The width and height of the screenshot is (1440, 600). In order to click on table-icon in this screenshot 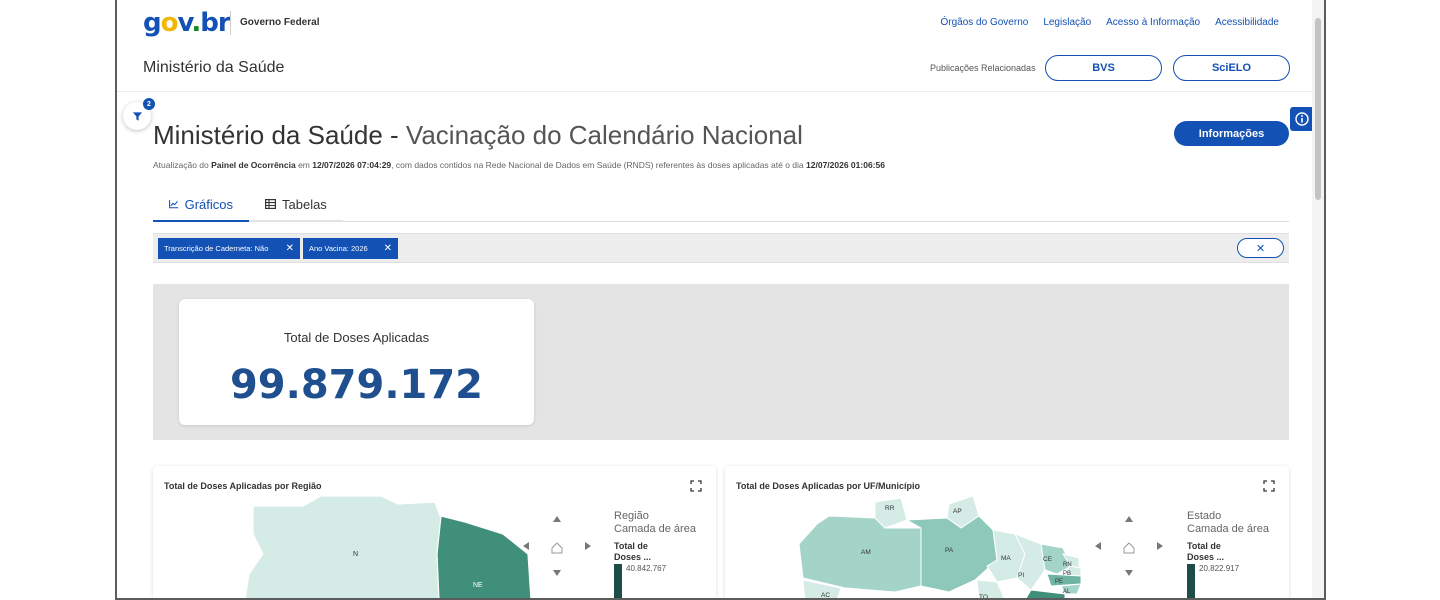, I will do `click(270, 204)`.